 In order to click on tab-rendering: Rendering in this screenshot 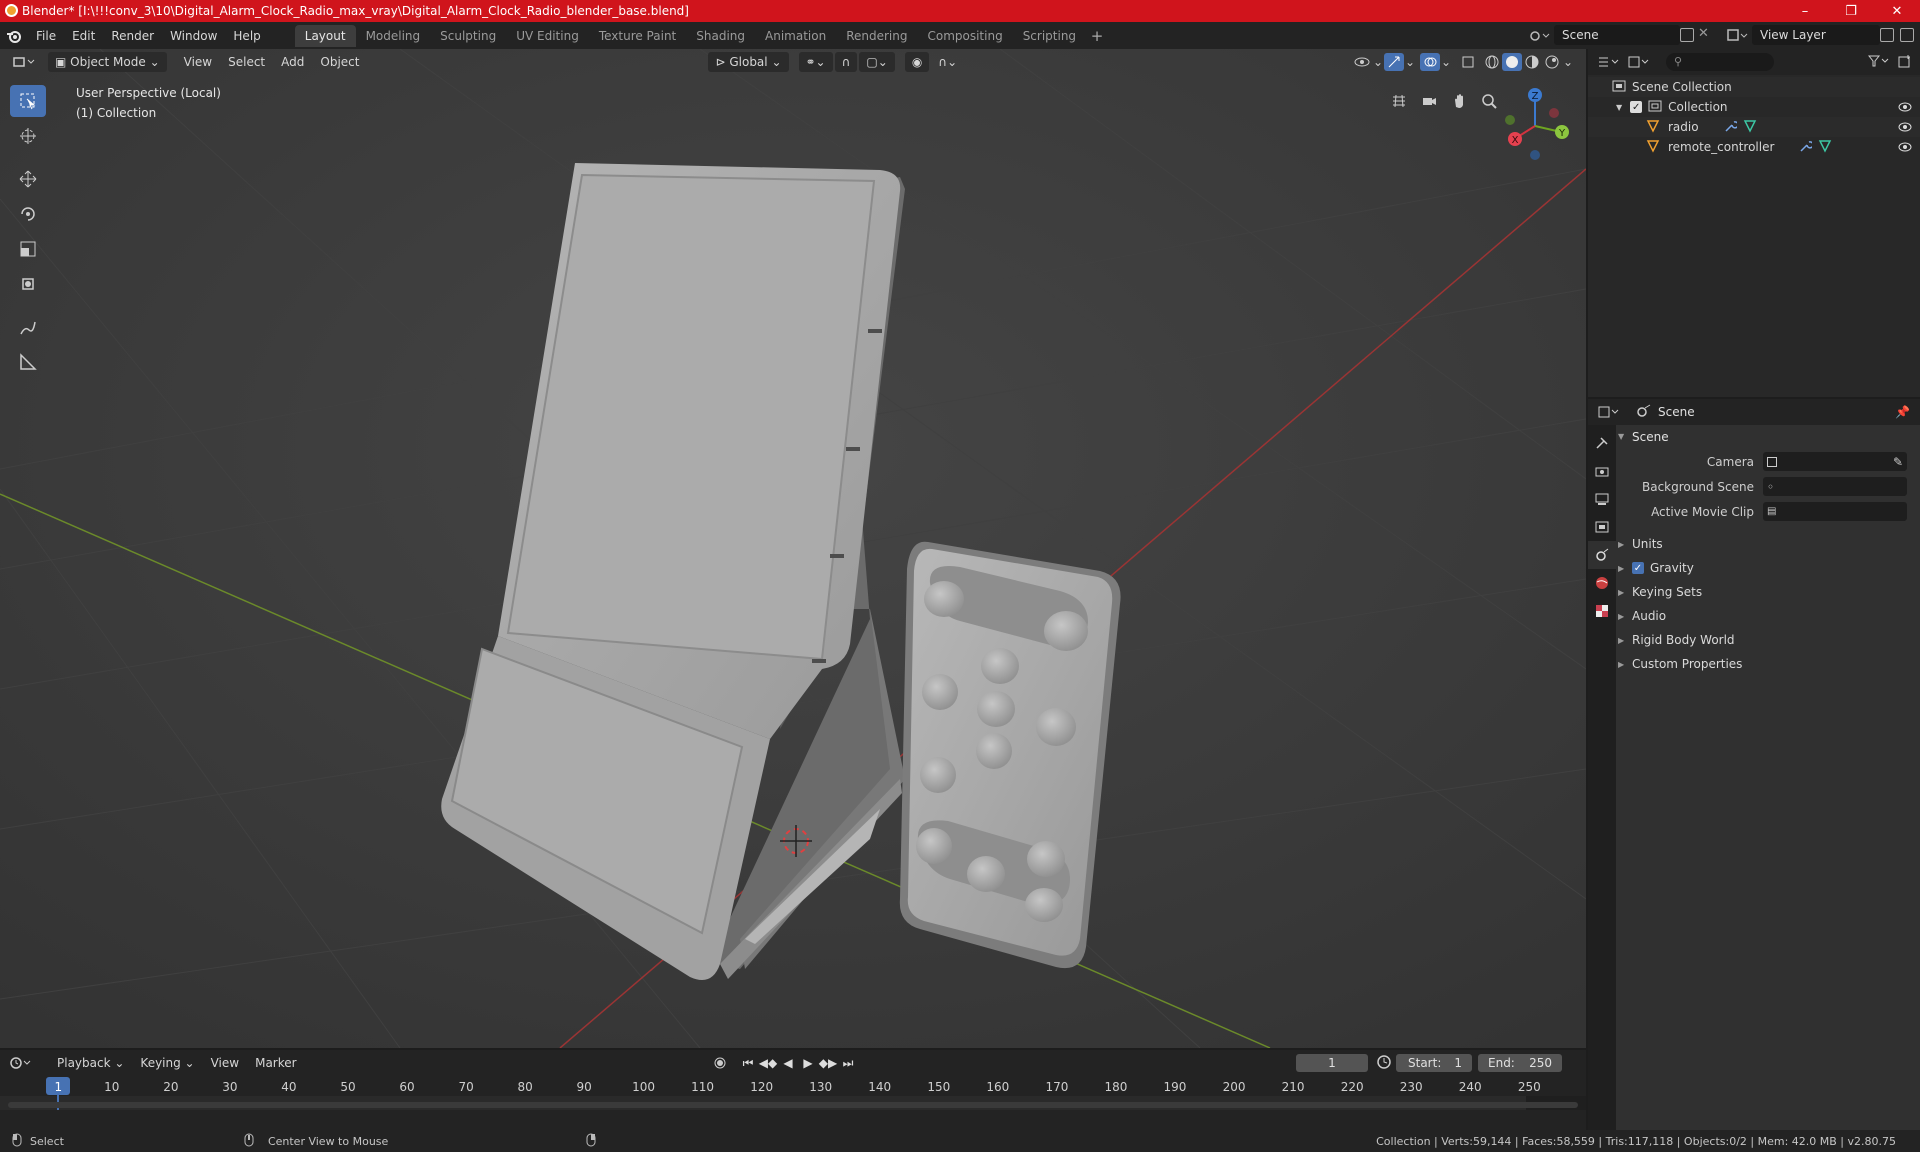, I will do `click(876, 36)`.